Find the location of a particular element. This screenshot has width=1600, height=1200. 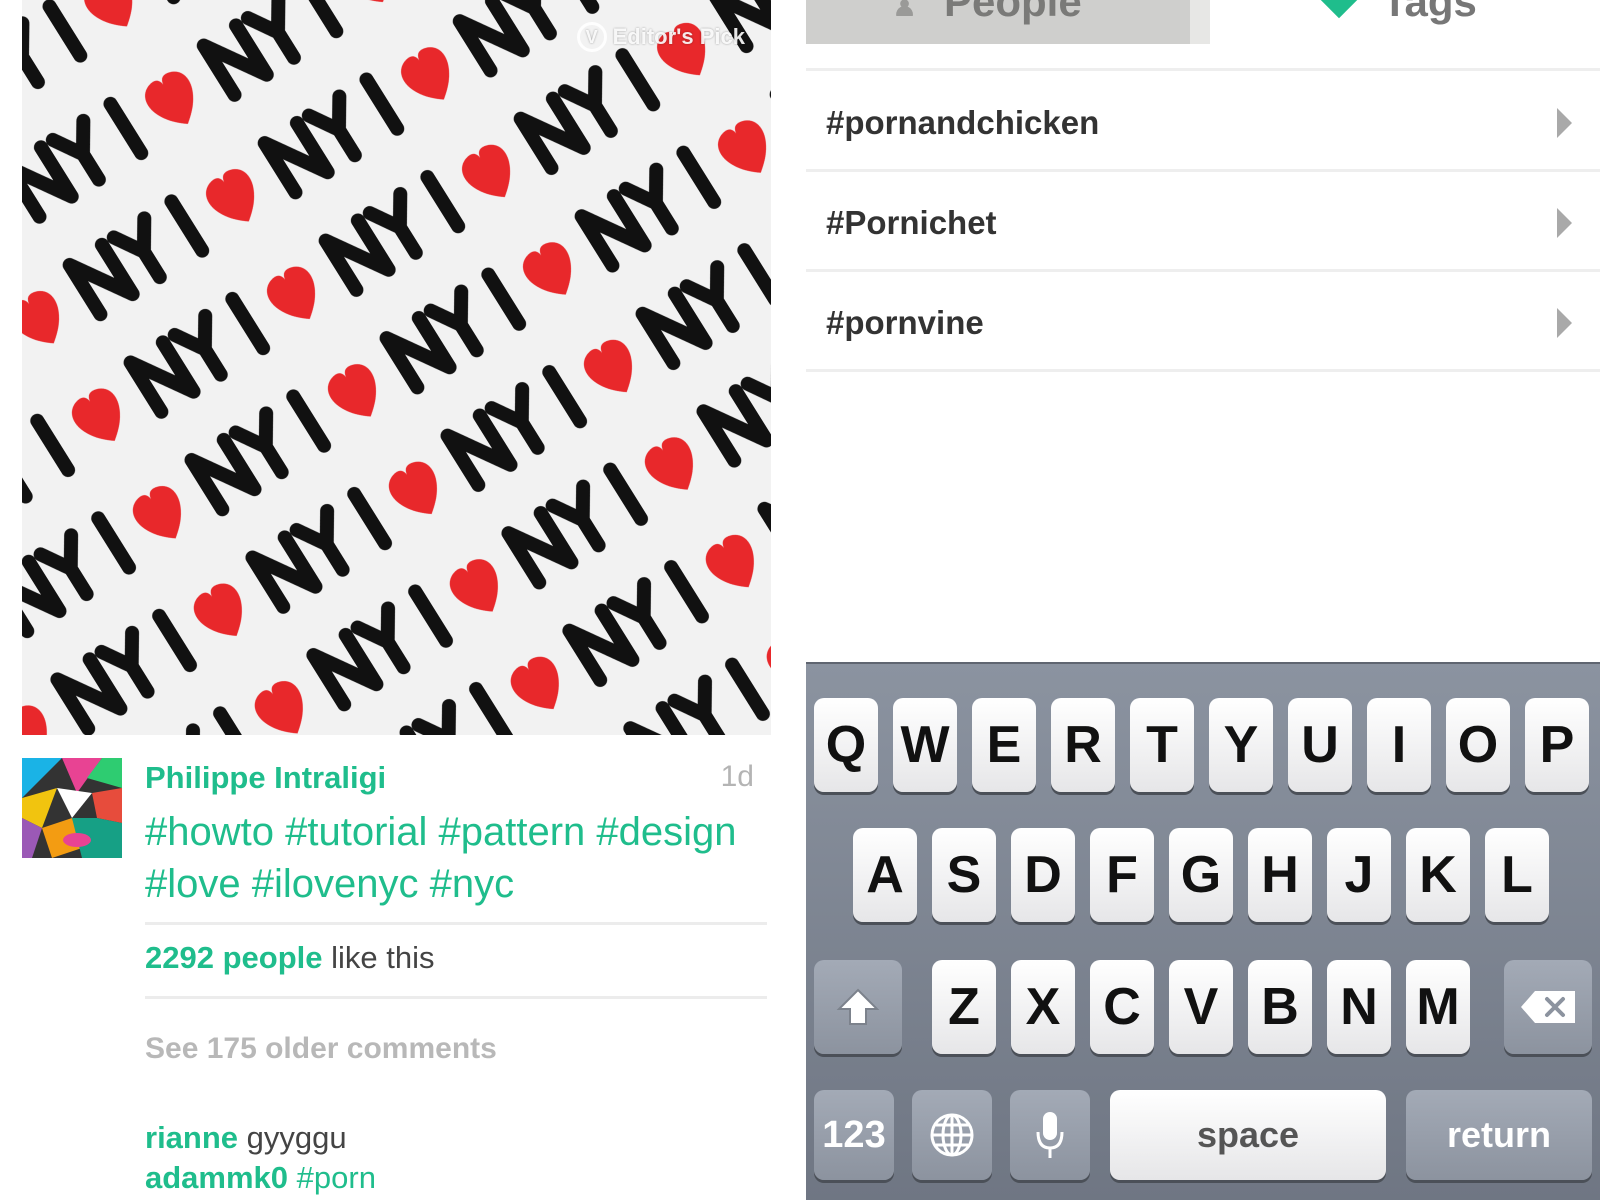

tag-result-label: #pornandchicken is located at coordinates (963, 122).